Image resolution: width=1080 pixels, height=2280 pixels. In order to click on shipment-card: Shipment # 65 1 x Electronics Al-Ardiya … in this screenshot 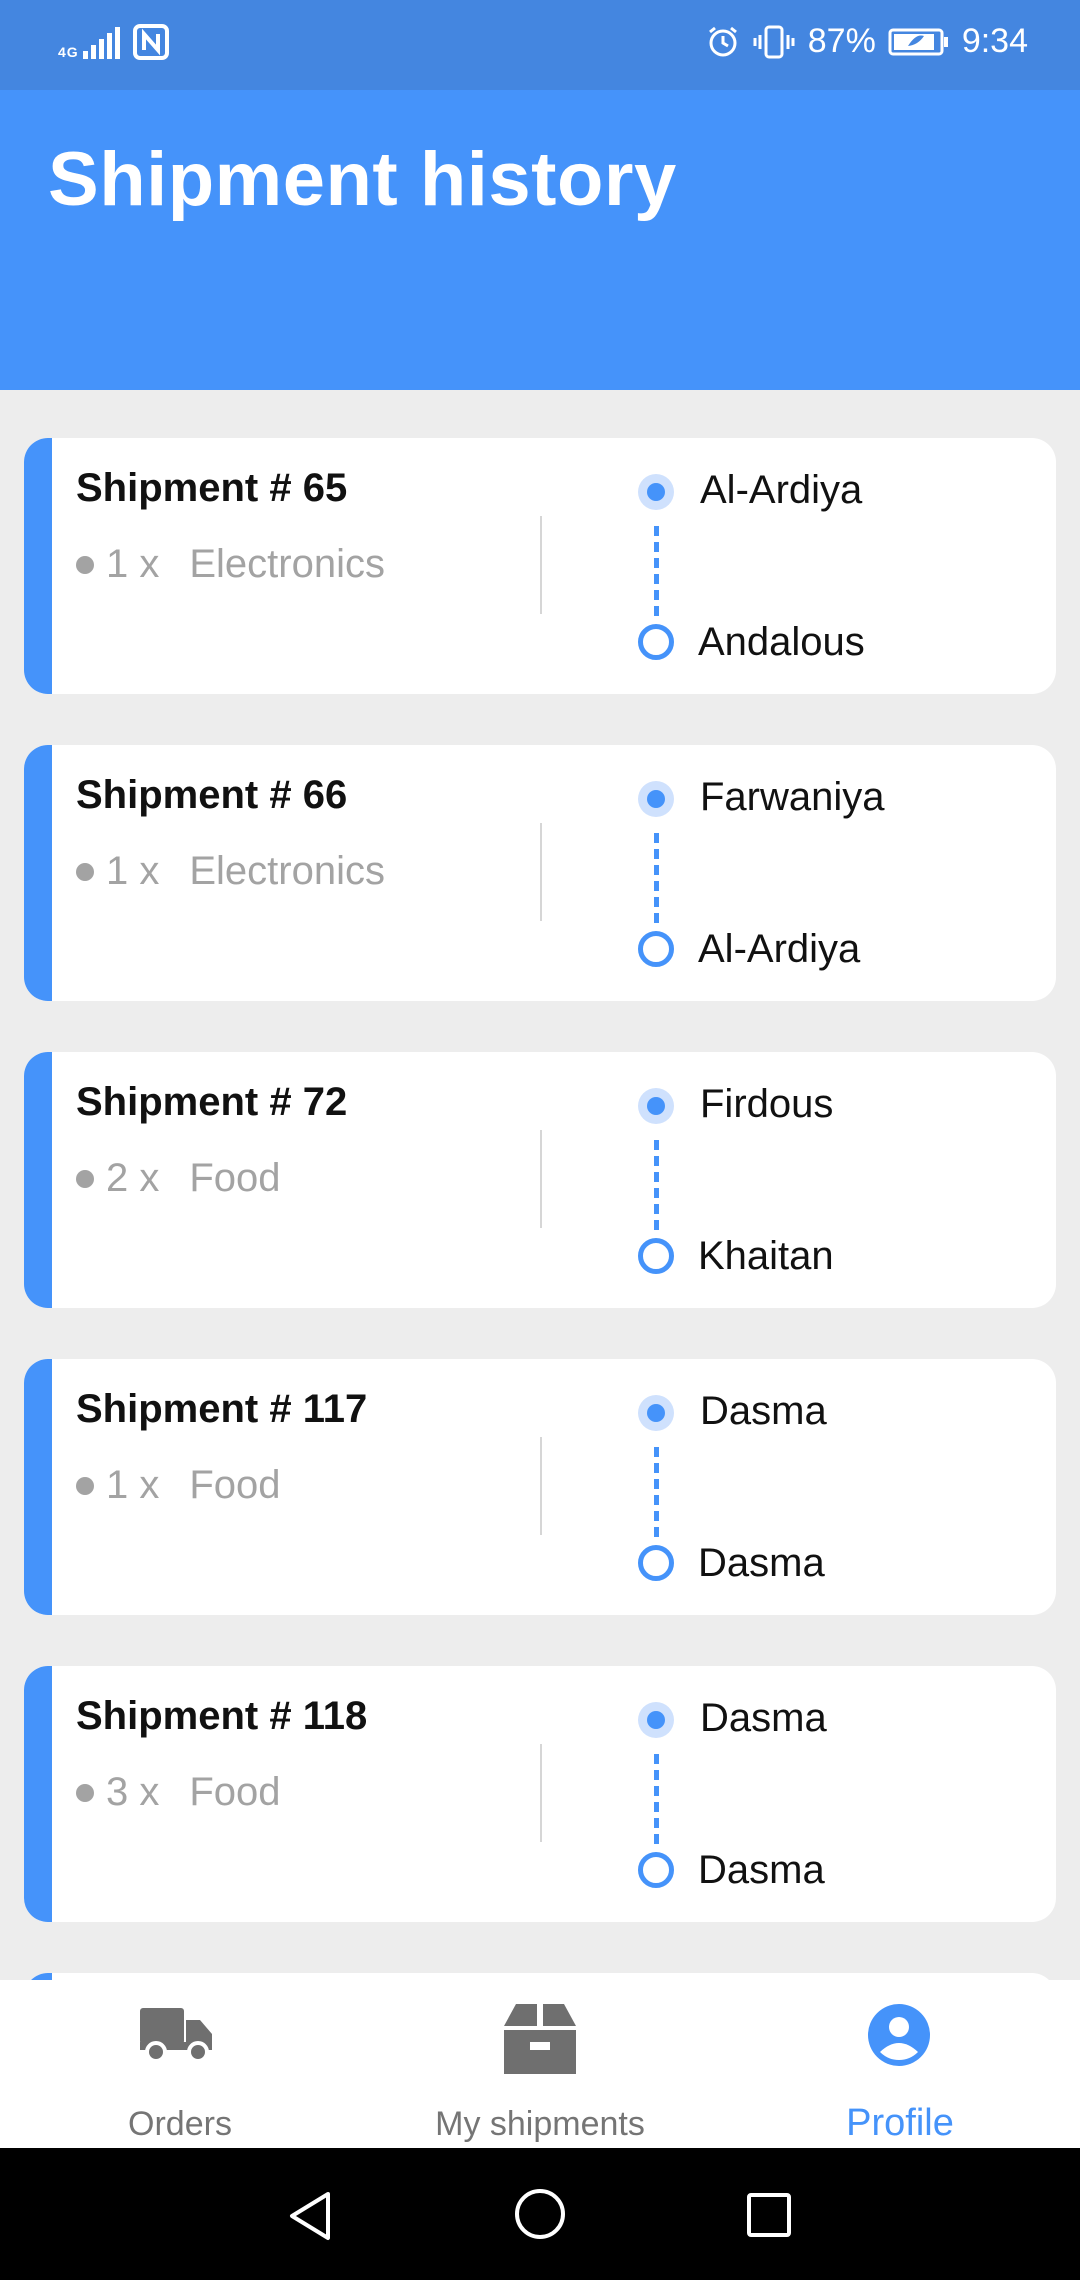, I will do `click(540, 566)`.